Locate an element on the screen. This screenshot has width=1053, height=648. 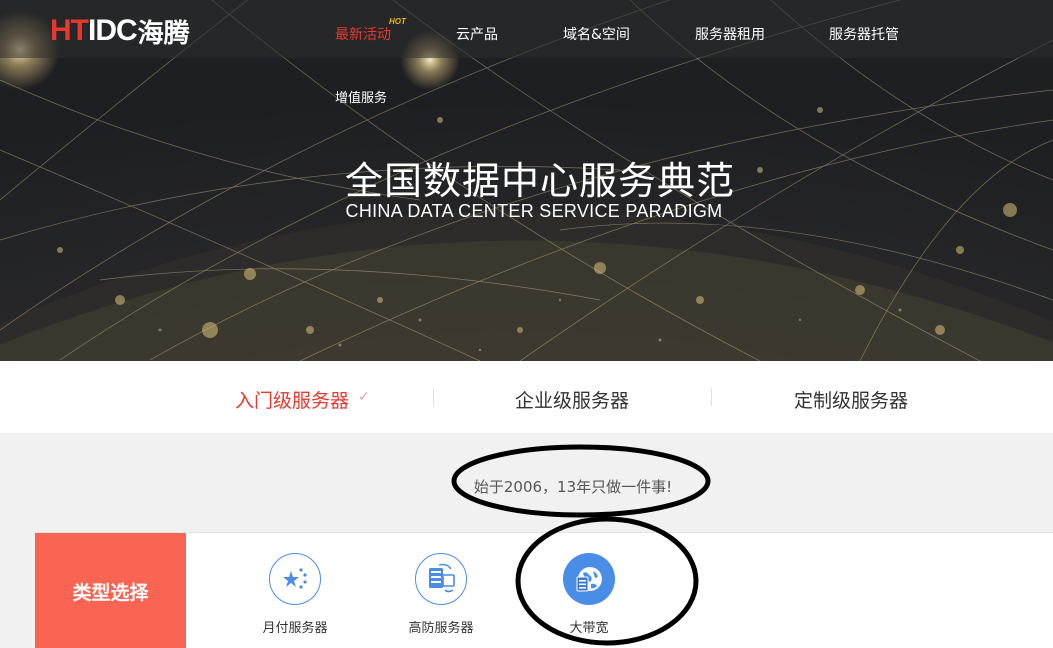
nav-item-value-added-services: 增值服务 is located at coordinates (361, 96).